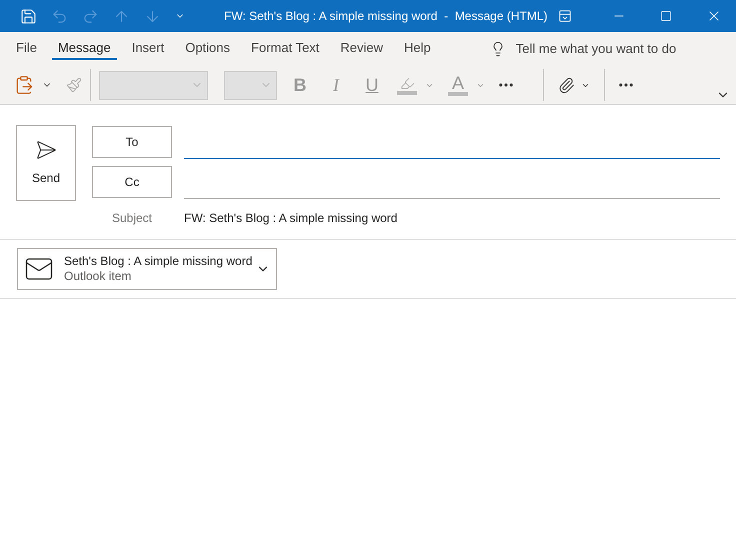 This screenshot has height=541, width=736. What do you see at coordinates (132, 182) in the screenshot?
I see `cc-button: Cc` at bounding box center [132, 182].